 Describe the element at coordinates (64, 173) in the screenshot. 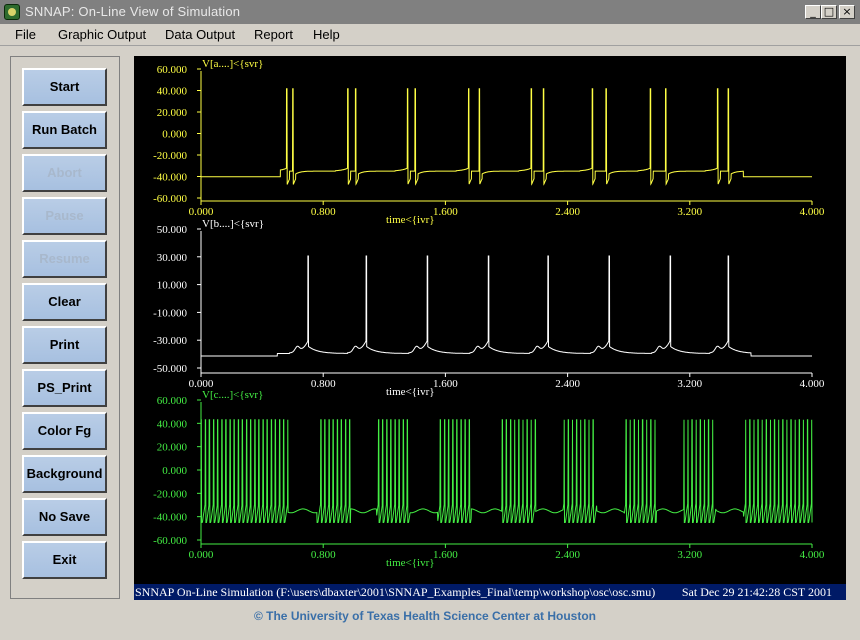

I see `abort-button: Abort` at that location.